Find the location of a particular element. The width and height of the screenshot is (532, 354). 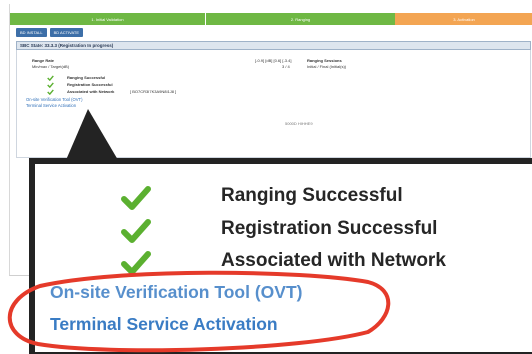

ovt-link: On-site Verification Tool (OVT) is located at coordinates (176, 292).